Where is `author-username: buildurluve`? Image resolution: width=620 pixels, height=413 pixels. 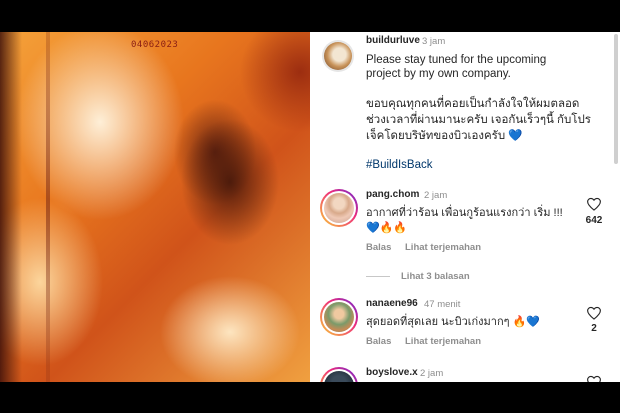 author-username: buildurluve is located at coordinates (393, 40).